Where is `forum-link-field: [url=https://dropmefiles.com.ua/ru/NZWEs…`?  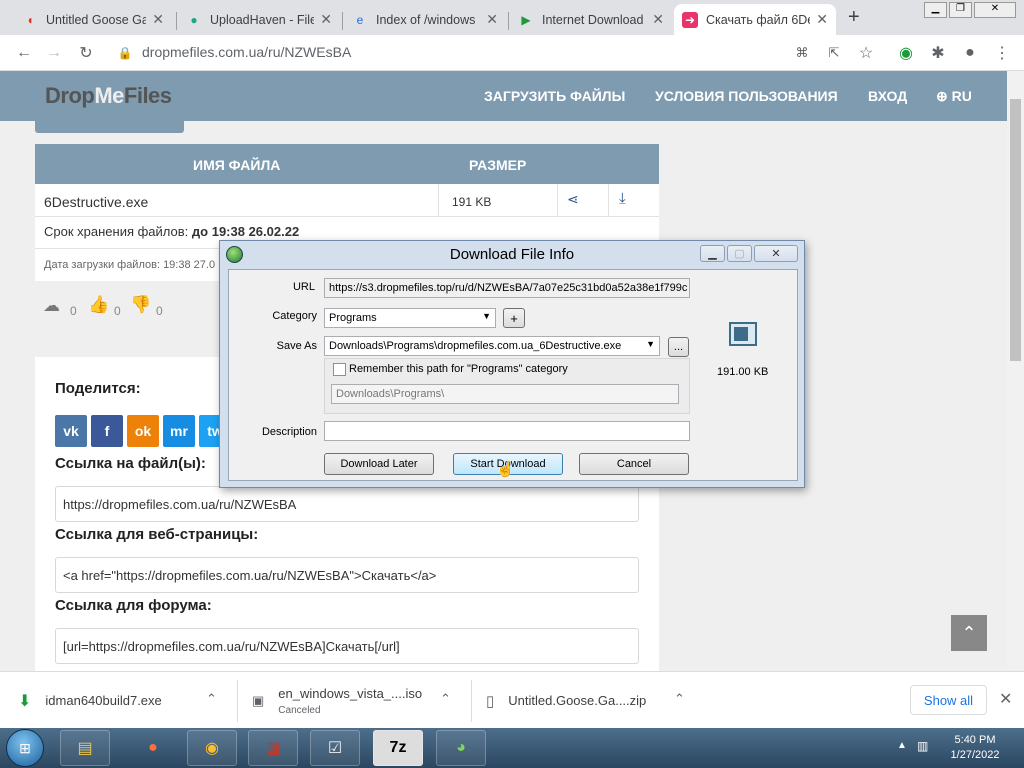 forum-link-field: [url=https://dropmefiles.com.ua/ru/NZWEs… is located at coordinates (347, 646).